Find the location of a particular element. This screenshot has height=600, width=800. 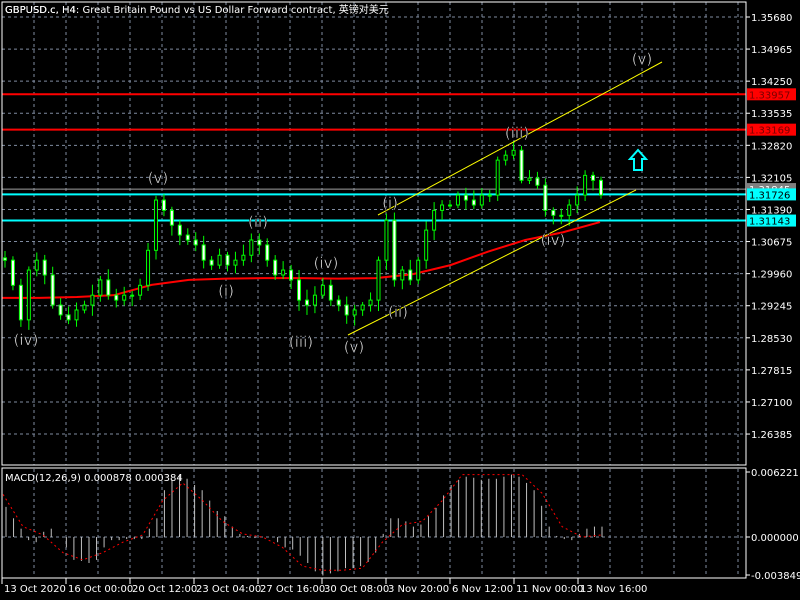

price-tick-label: 1.32105 is located at coordinates (771, 178).